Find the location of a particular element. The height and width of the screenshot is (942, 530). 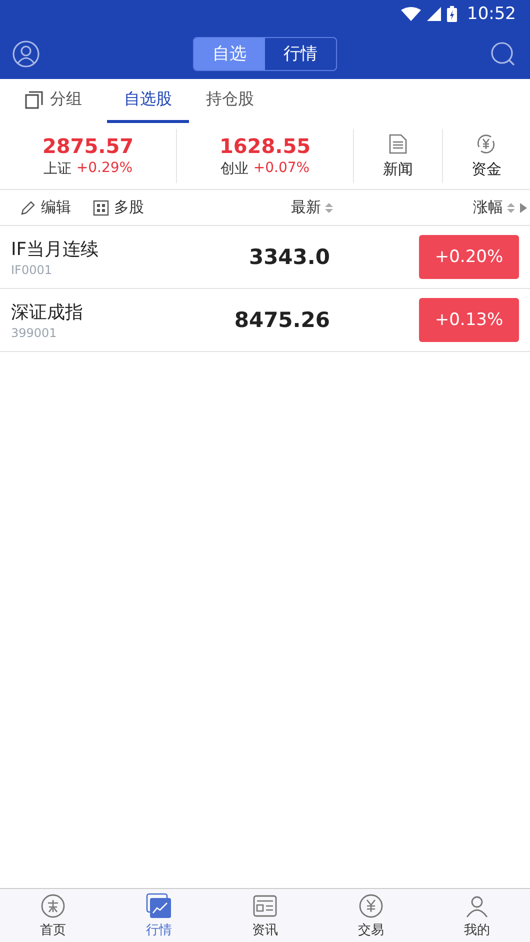

stock-price: 8475.26 is located at coordinates (281, 320).